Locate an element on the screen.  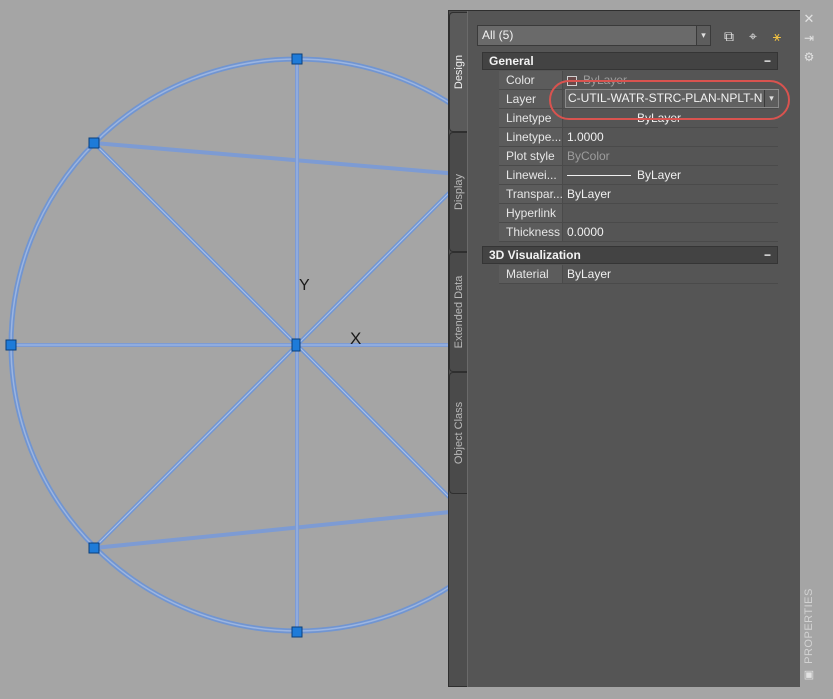
property-row-hyperlink: Hyperlink is located at coordinates (638, 213).